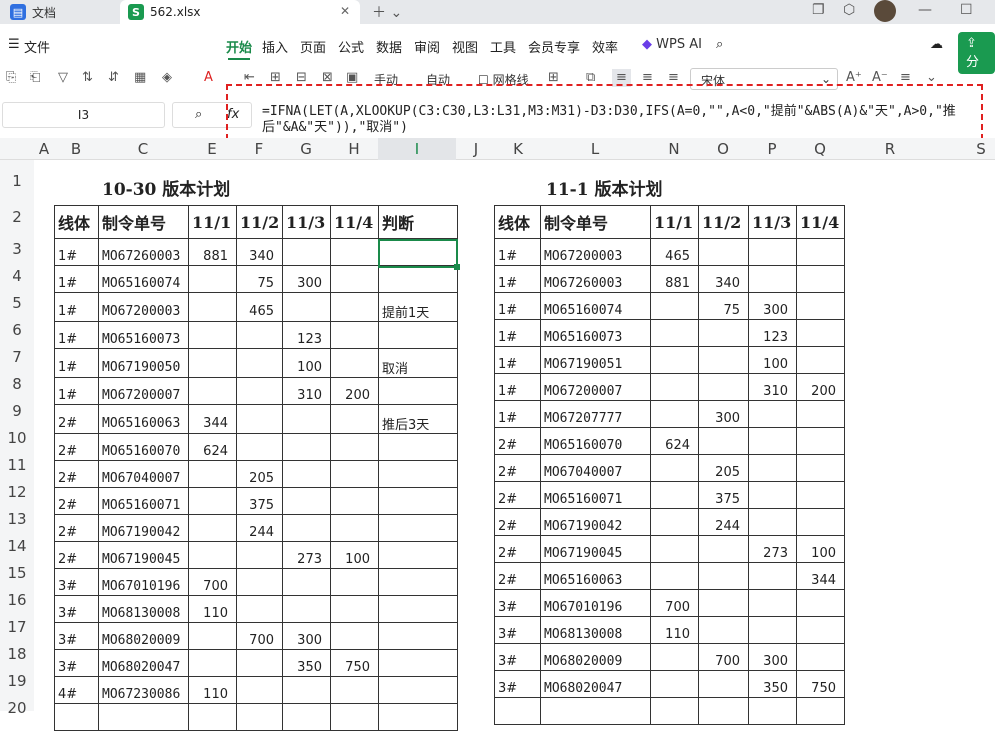  What do you see at coordinates (595, 657) in the screenshot?
I see `right-cell: MO68020009` at bounding box center [595, 657].